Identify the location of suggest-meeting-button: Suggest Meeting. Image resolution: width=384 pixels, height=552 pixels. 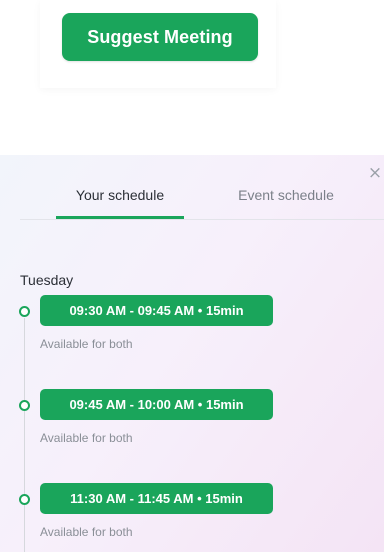
(160, 37).